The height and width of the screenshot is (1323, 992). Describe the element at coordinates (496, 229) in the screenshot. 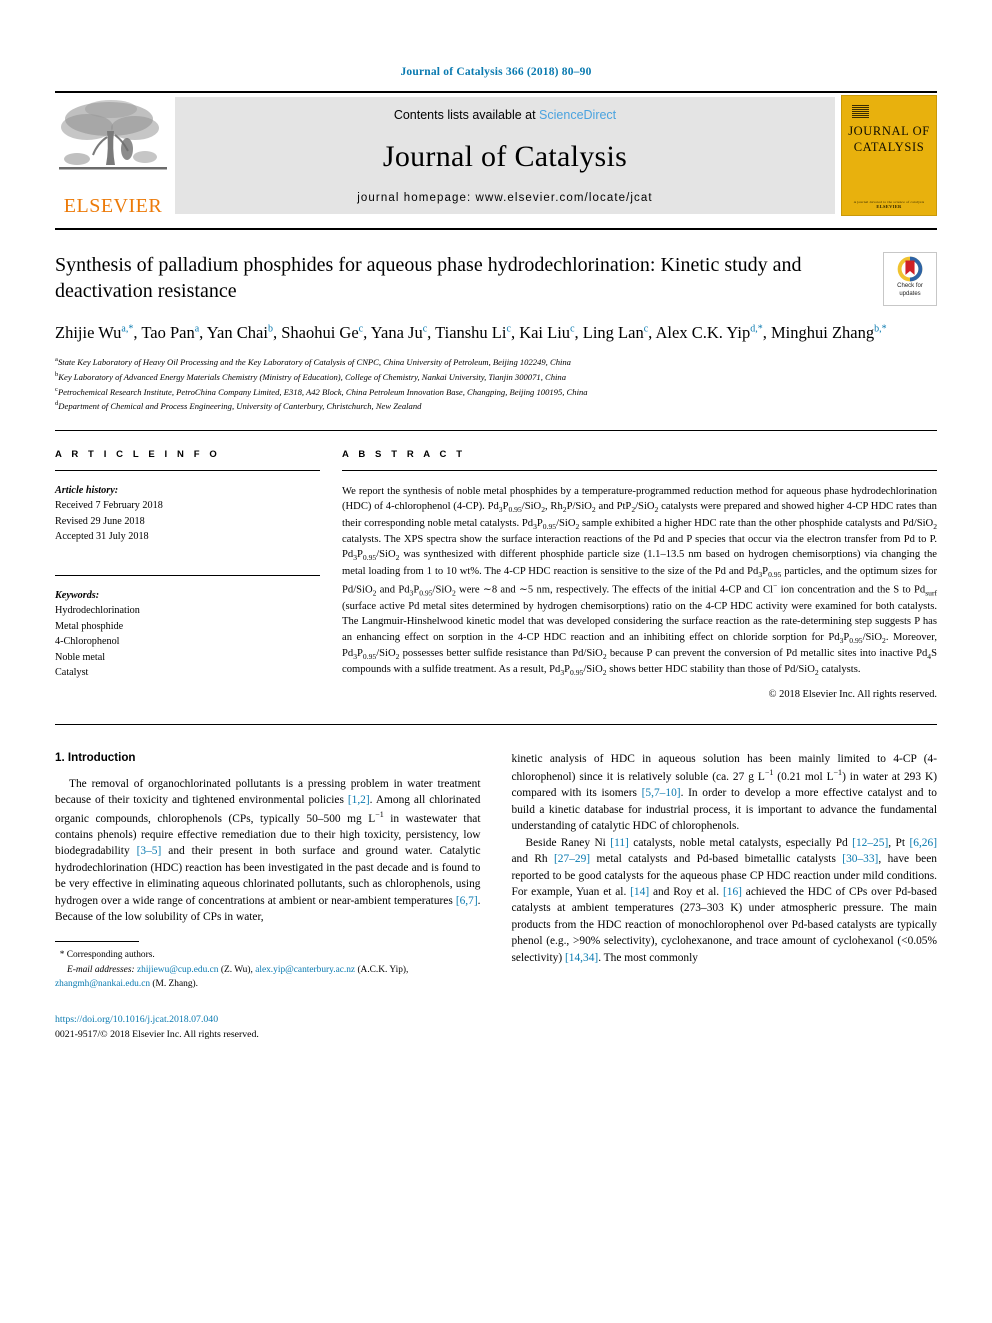

I see `masthead-bottom-rule` at that location.